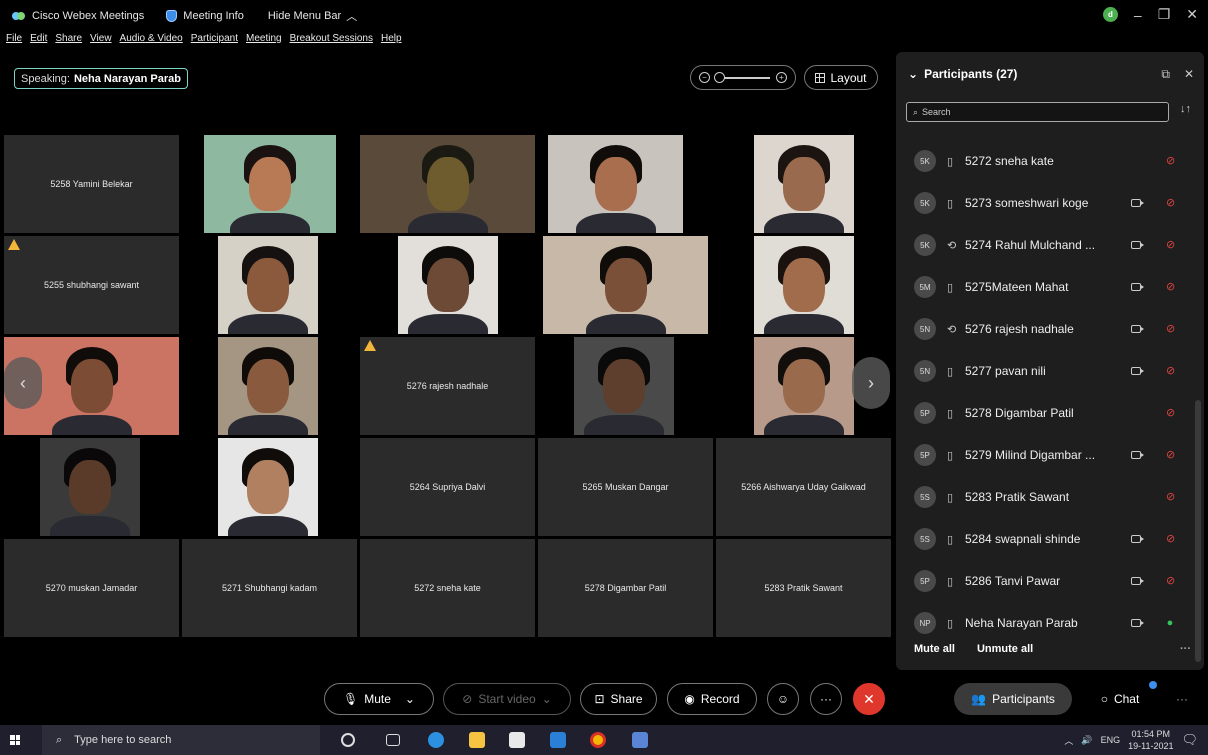 The image size is (1208, 755). I want to click on participant-name-tile: 5271 Shubhangi kadam, so click(269, 588).